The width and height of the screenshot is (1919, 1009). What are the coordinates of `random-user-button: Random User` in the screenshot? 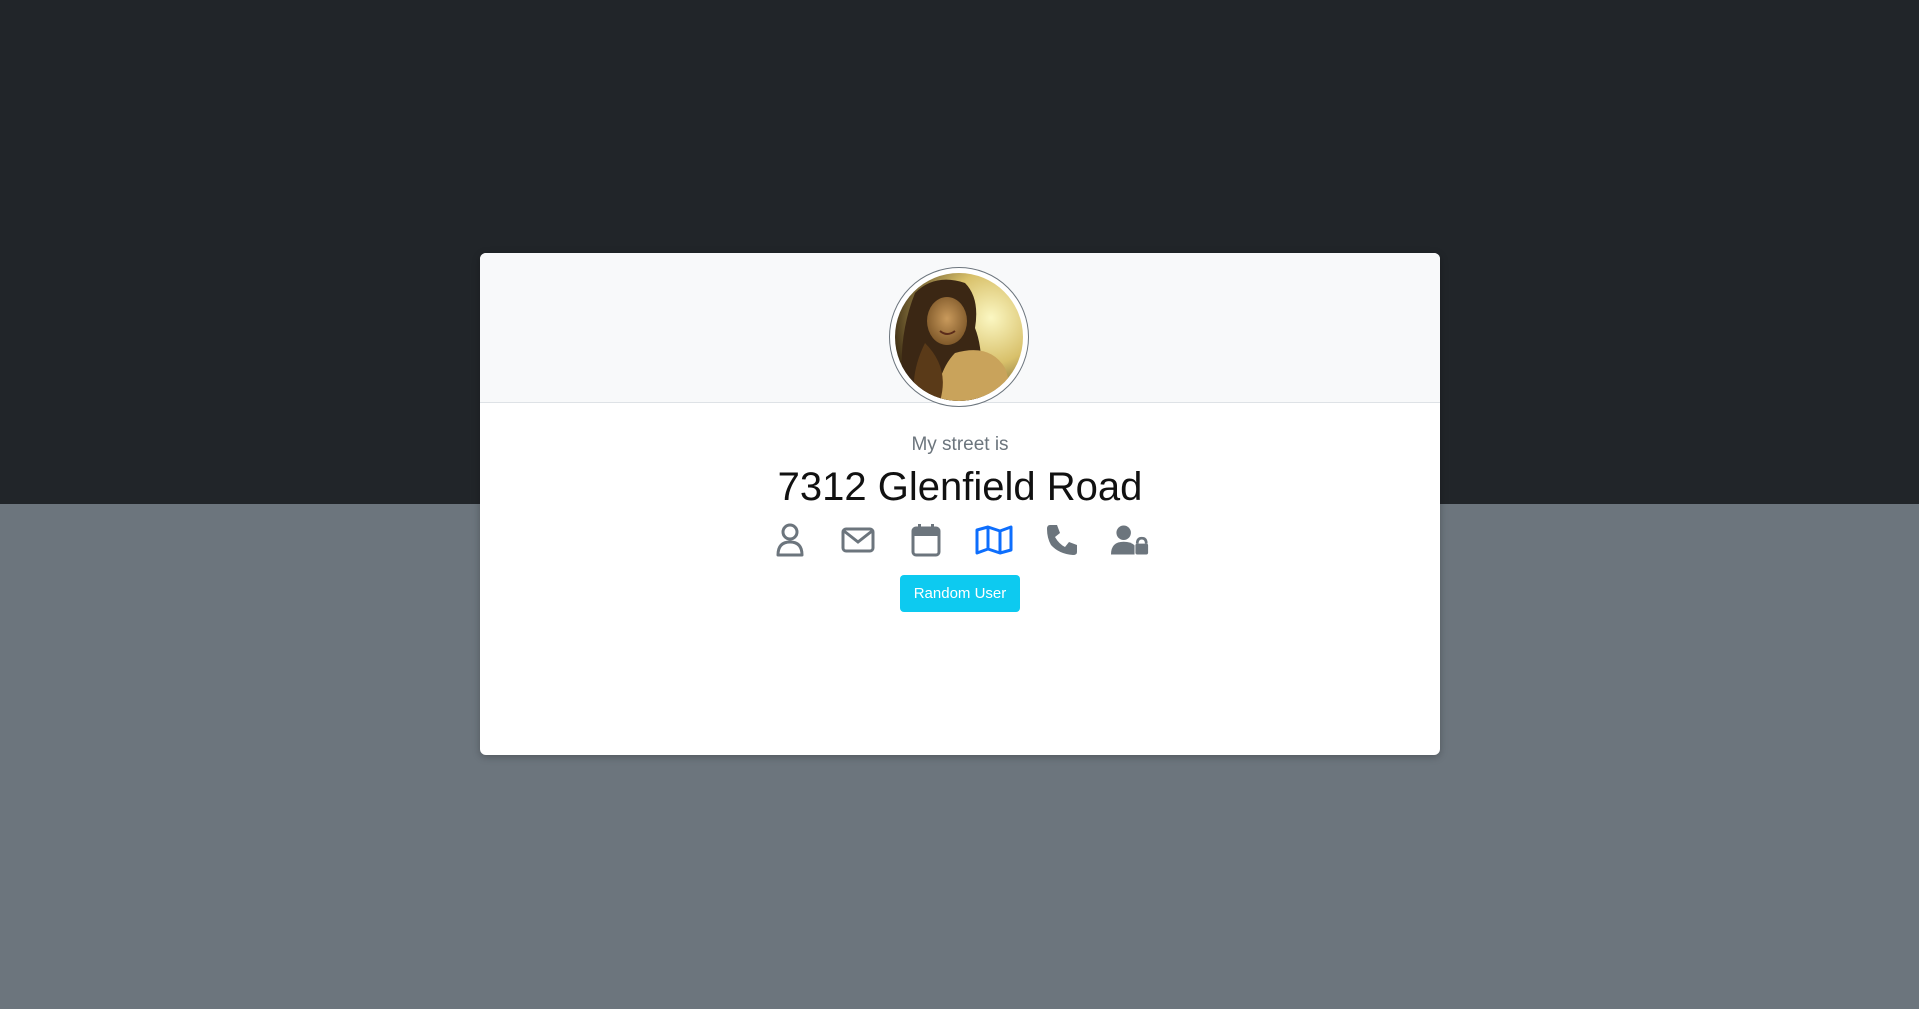 It's located at (960, 593).